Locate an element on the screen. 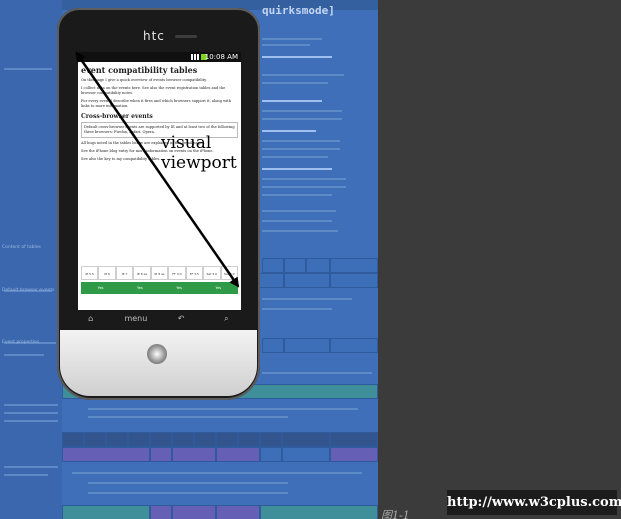 Image resolution: width=621 pixels, height=519 pixels. compat-header-cell: IE 5.5 is located at coordinates (90, 273).